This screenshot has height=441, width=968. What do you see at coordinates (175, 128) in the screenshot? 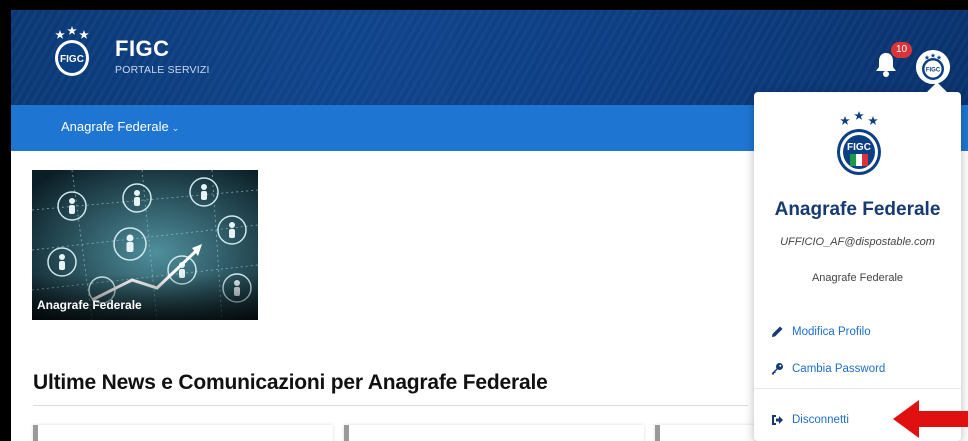
I see `chevron-down-icon: ⌄` at bounding box center [175, 128].